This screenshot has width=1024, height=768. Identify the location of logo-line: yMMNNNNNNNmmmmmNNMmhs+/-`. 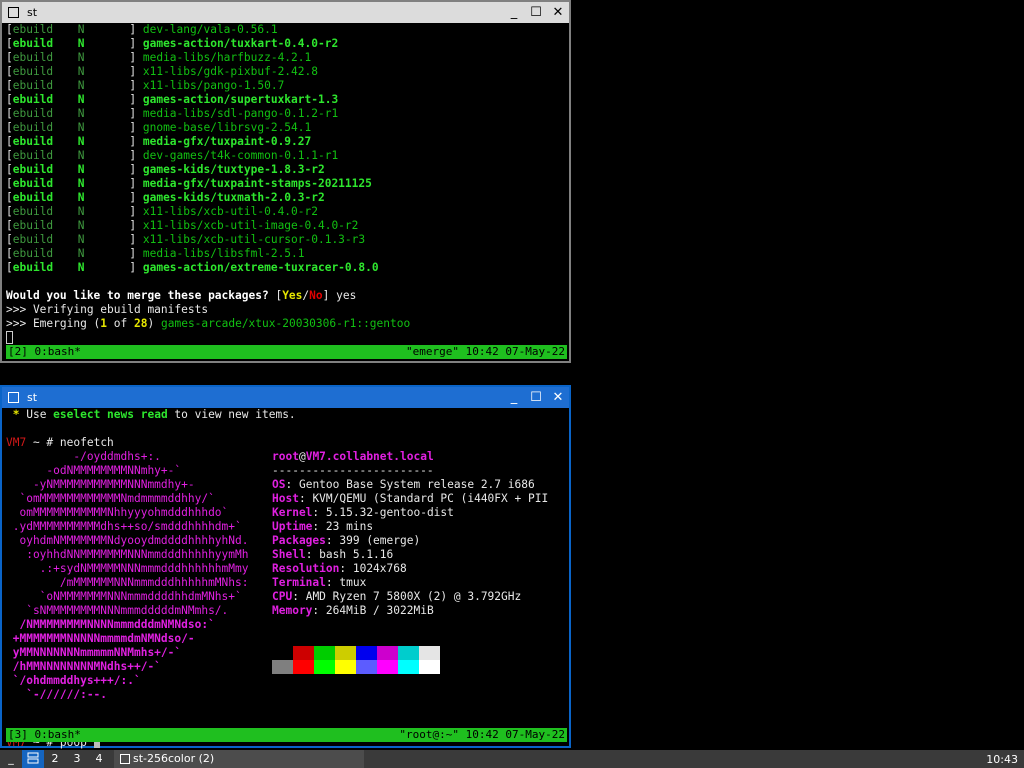
(94, 652).